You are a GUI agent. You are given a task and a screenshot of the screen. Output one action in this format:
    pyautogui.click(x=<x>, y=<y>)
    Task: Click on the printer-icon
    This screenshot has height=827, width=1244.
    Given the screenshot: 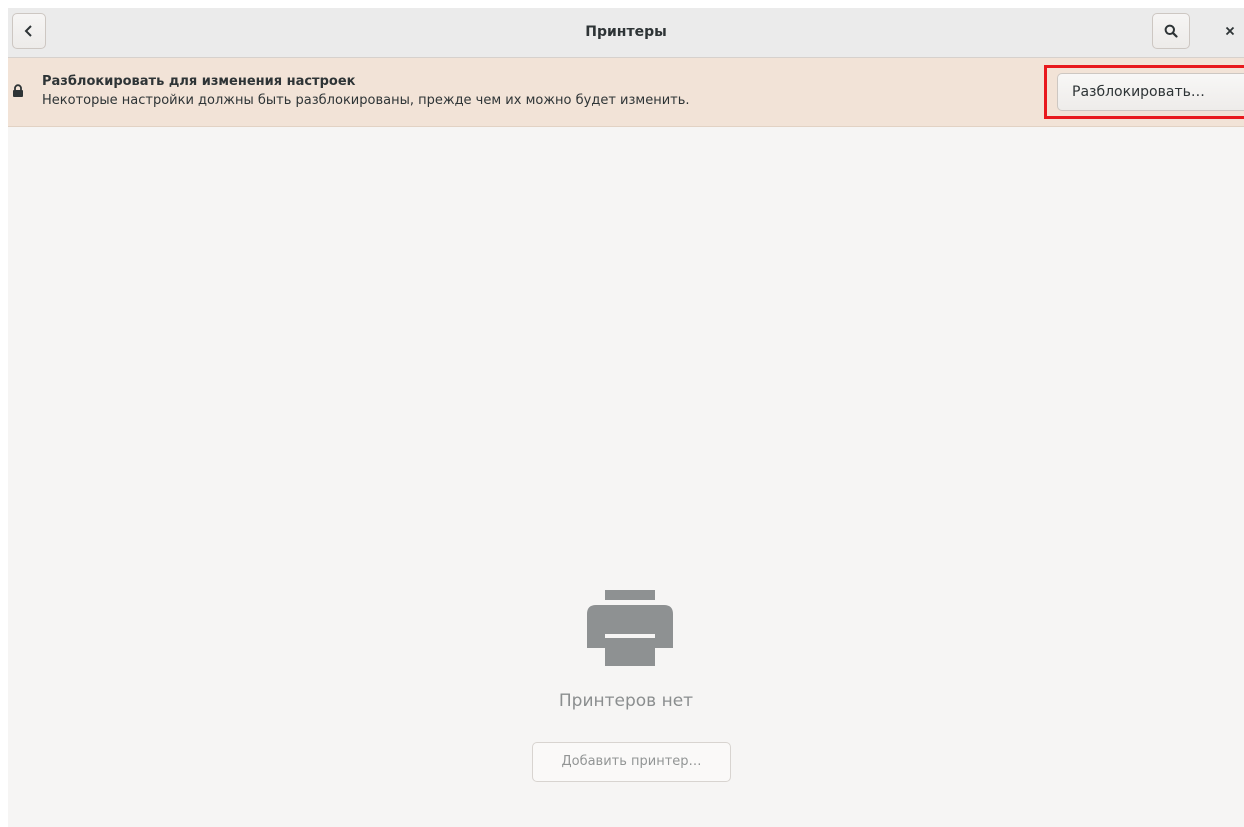 What is the action you would take?
    pyautogui.click(x=630, y=628)
    